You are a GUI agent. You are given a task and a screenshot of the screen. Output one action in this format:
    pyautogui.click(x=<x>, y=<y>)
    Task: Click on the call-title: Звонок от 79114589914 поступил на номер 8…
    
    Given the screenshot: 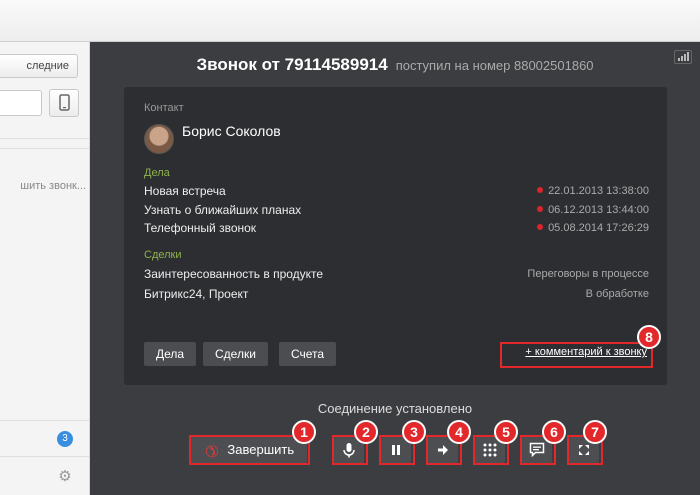 What is the action you would take?
    pyautogui.click(x=395, y=65)
    